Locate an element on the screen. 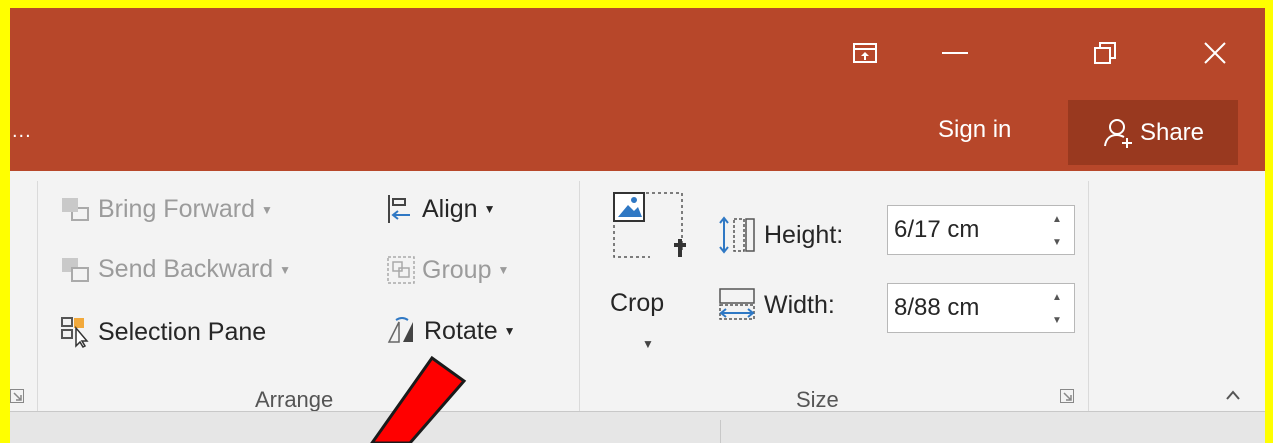 The height and width of the screenshot is (443, 1273). minimize-button is located at coordinates (955, 53).